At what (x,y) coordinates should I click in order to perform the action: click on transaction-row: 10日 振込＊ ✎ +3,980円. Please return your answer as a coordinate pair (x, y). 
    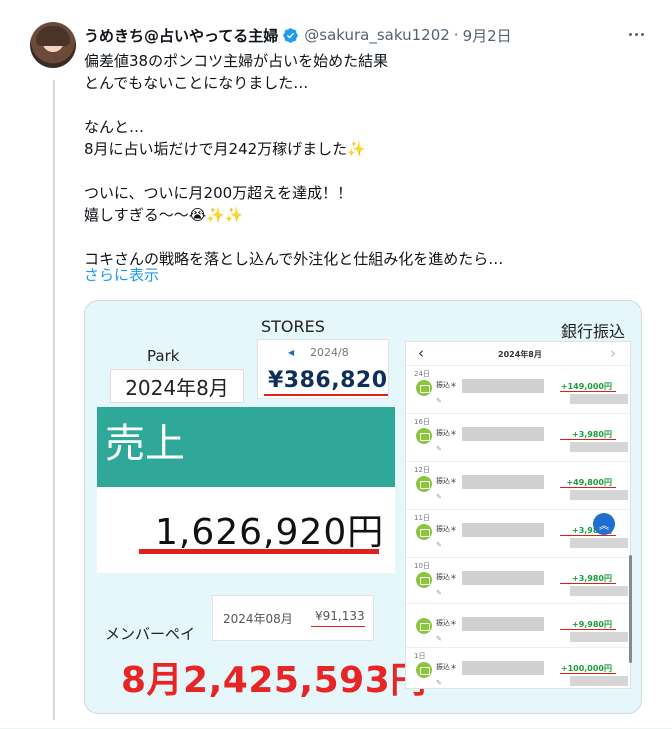
    Looking at the image, I should click on (518, 581).